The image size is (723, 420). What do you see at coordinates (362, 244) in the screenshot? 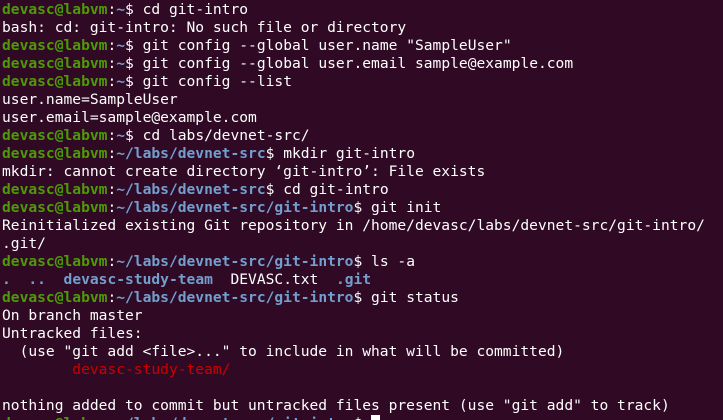
I see `output-line: .git/` at bounding box center [362, 244].